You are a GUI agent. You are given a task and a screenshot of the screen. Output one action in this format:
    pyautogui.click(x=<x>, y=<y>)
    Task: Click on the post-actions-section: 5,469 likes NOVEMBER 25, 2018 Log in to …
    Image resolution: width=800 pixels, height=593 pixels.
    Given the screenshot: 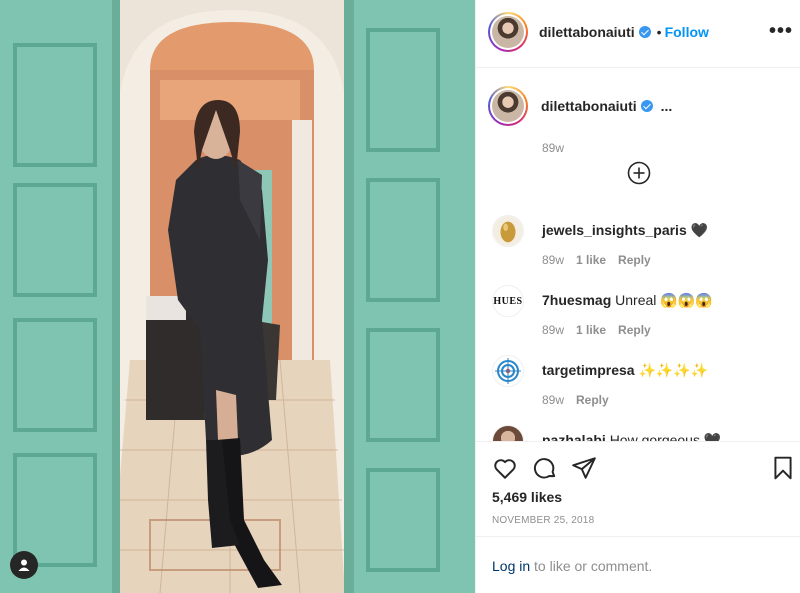 What is the action you would take?
    pyautogui.click(x=638, y=517)
    